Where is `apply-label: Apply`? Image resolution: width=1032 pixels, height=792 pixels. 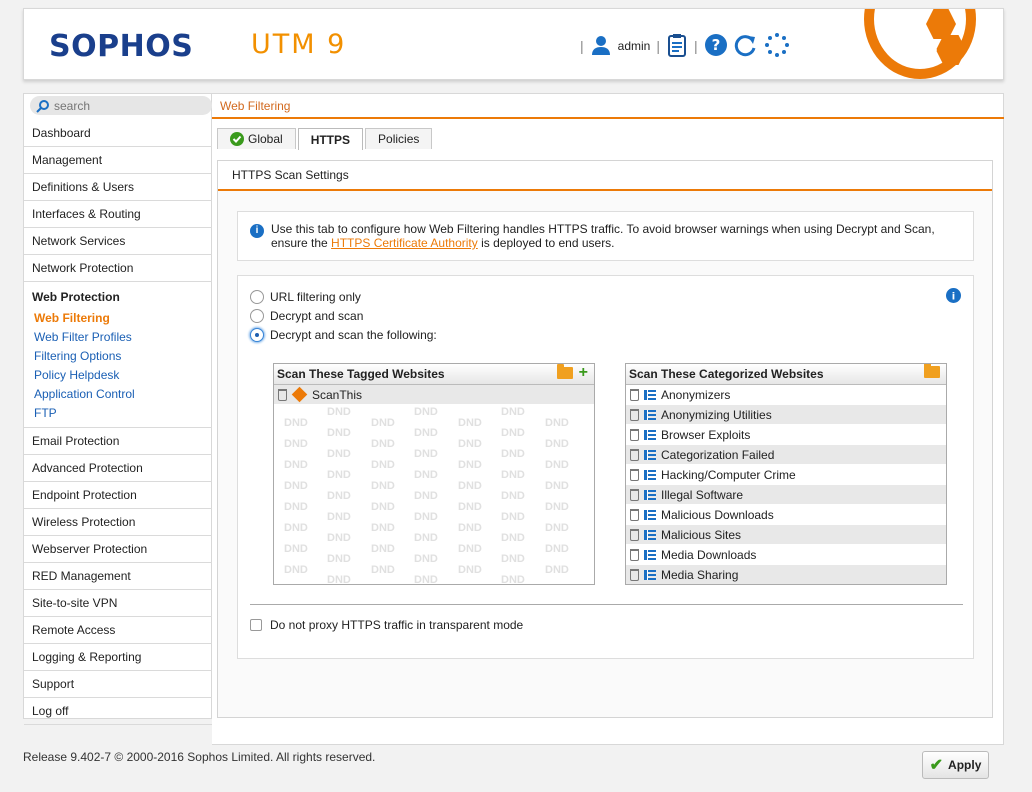
apply-label: Apply is located at coordinates (964, 765).